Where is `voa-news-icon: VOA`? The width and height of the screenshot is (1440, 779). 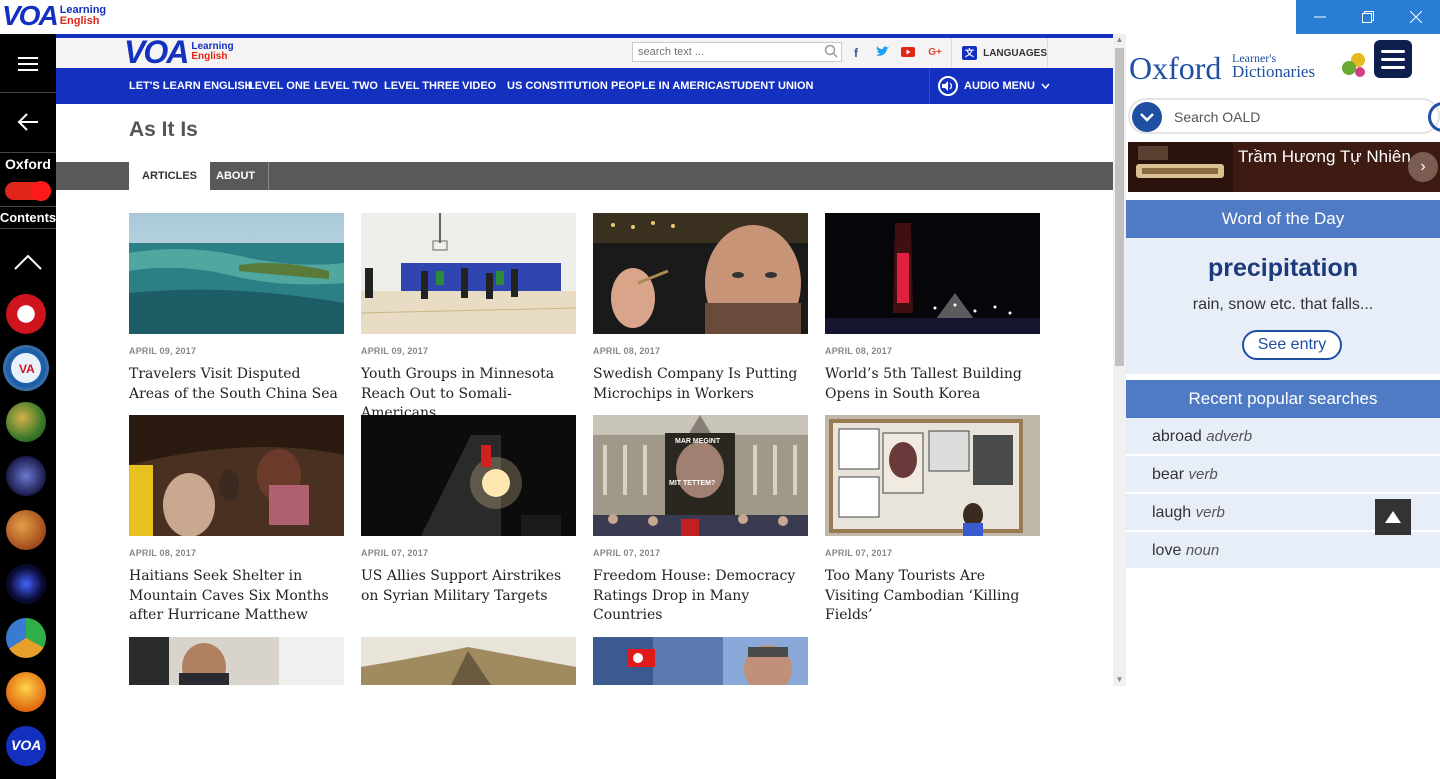 voa-news-icon: VOA is located at coordinates (26, 746).